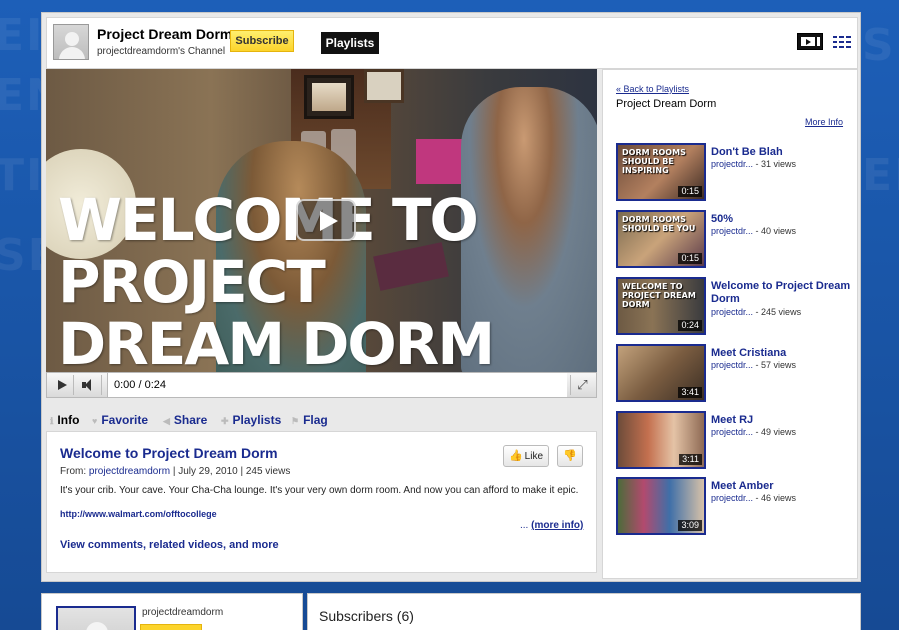 Image resolution: width=899 pixels, height=630 pixels. Describe the element at coordinates (880, 45) in the screenshot. I see `background-pattern: SI` at that location.